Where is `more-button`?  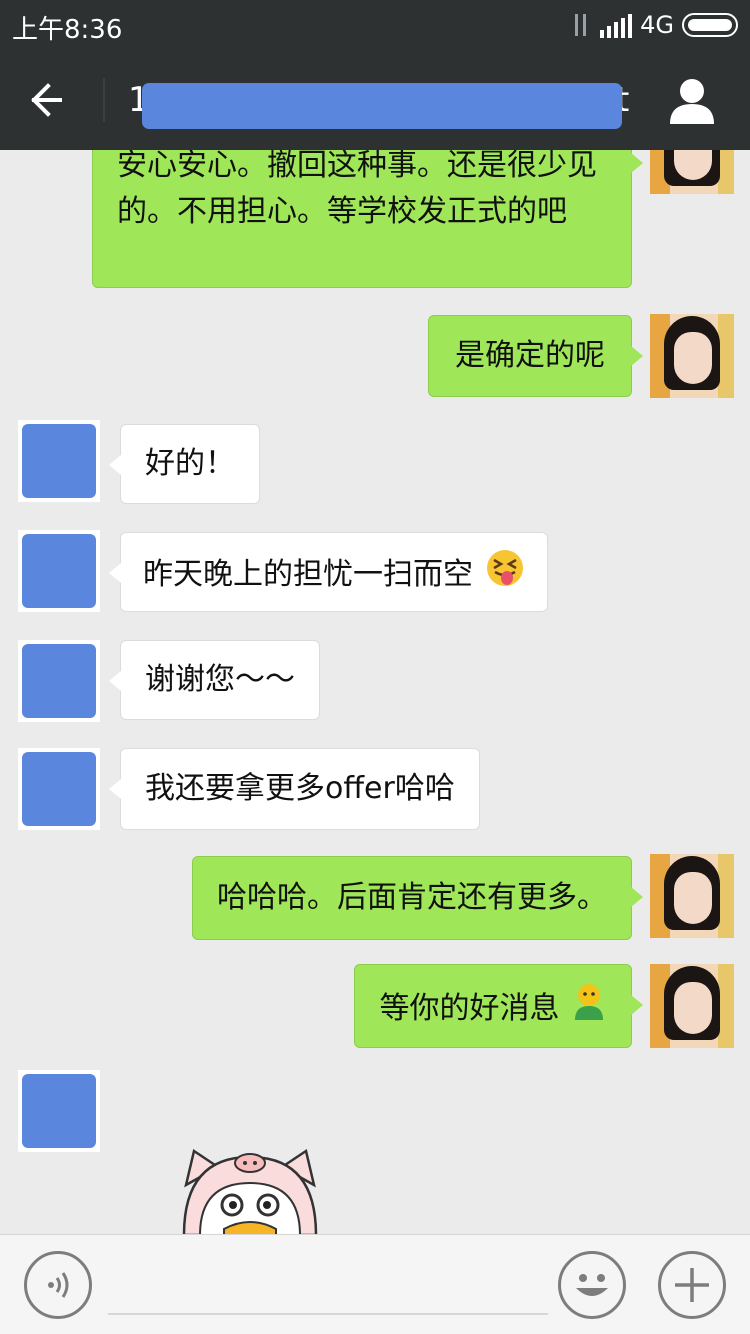
more-button is located at coordinates (692, 1285).